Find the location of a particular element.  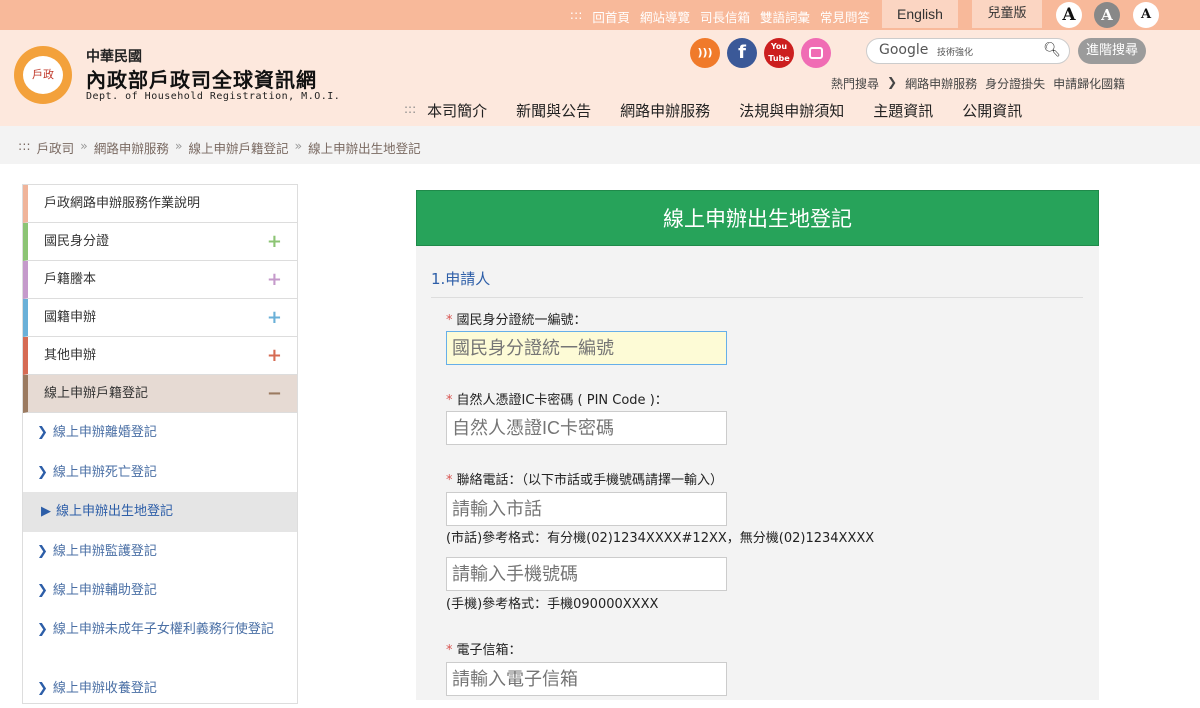

utility-links: ::: 回首頁 網站導覽 司長信箱 雙語詞彙 常見問答 is located at coordinates (720, 16).